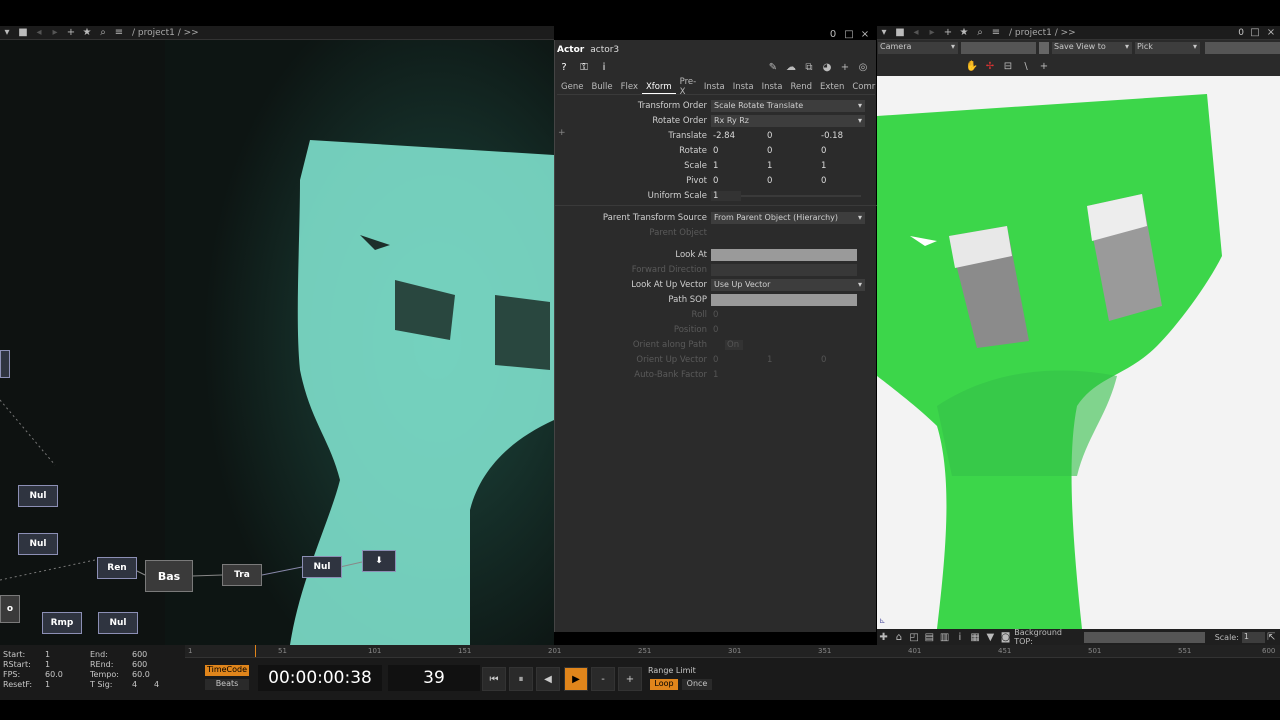 This screenshot has width=1280, height=720. I want to click on grid-icon: ▦, so click(975, 637).